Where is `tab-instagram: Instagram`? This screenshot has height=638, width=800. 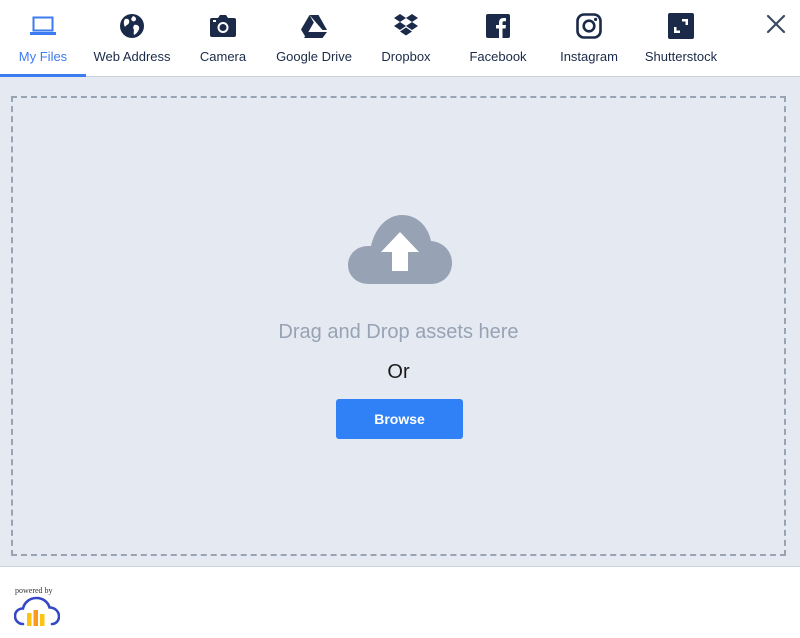 tab-instagram: Instagram is located at coordinates (589, 38).